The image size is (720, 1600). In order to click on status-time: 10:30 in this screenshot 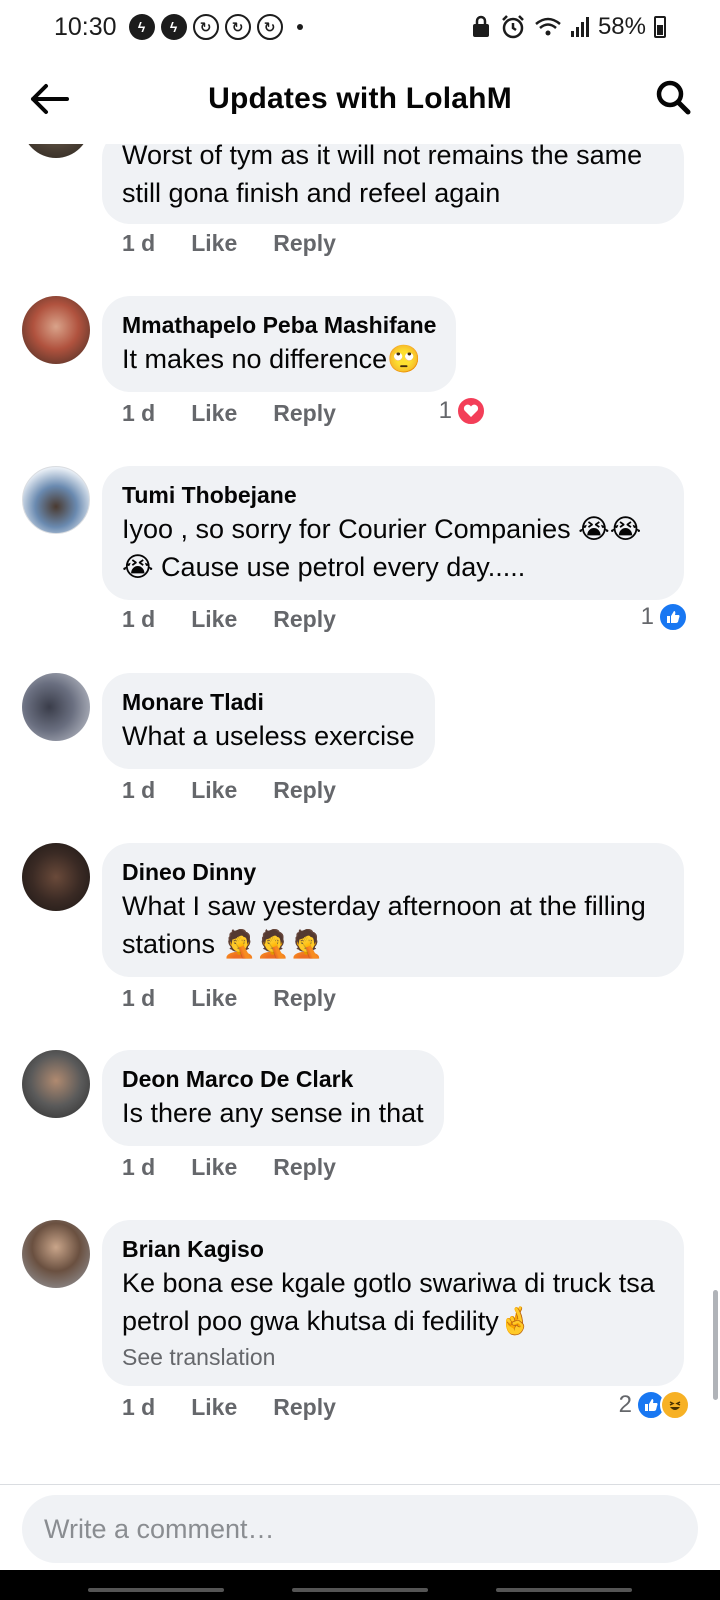, I will do `click(85, 26)`.